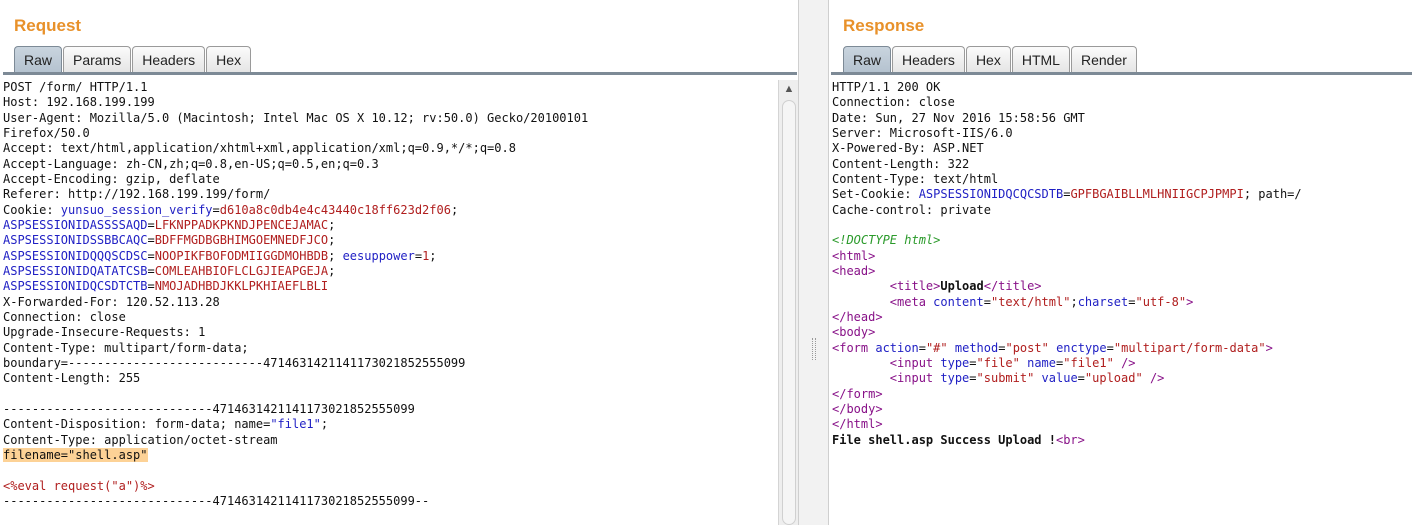  What do you see at coordinates (1189, 347) in the screenshot?
I see `response-token: "multipart/form-data"` at bounding box center [1189, 347].